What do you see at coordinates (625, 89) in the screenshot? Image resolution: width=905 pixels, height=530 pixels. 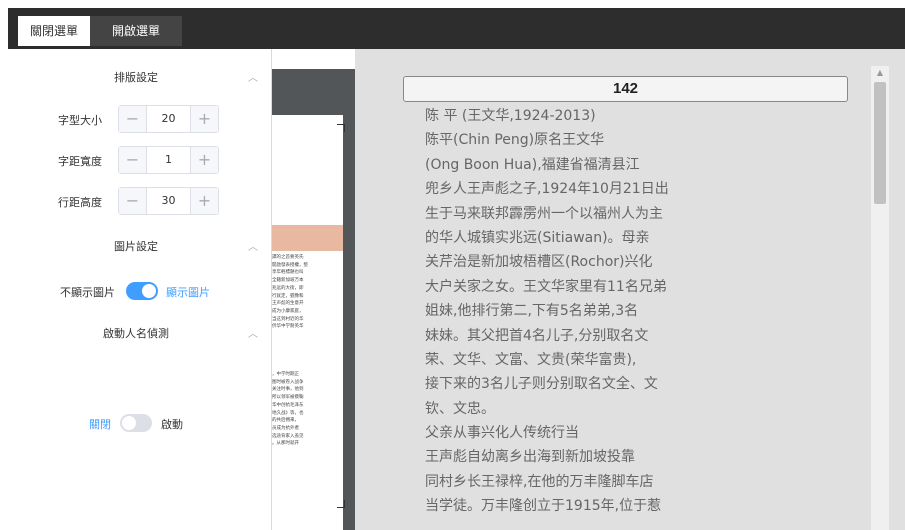 I see `page-number-box: 142` at bounding box center [625, 89].